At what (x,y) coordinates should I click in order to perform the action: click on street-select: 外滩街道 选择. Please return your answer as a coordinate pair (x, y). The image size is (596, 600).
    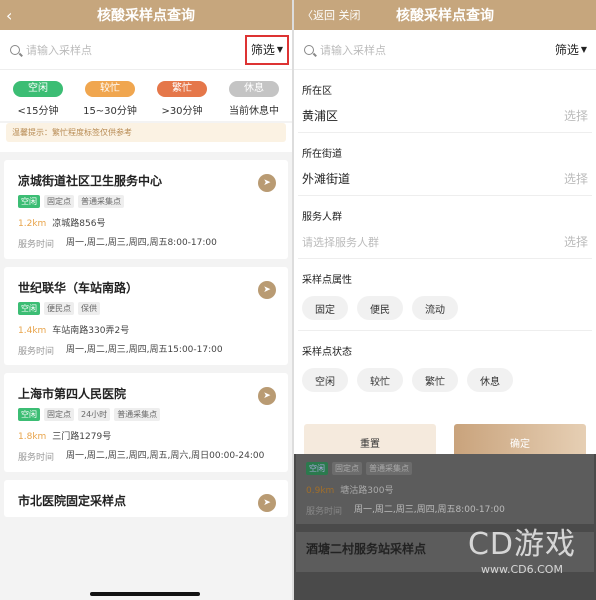
    Looking at the image, I should click on (445, 181).